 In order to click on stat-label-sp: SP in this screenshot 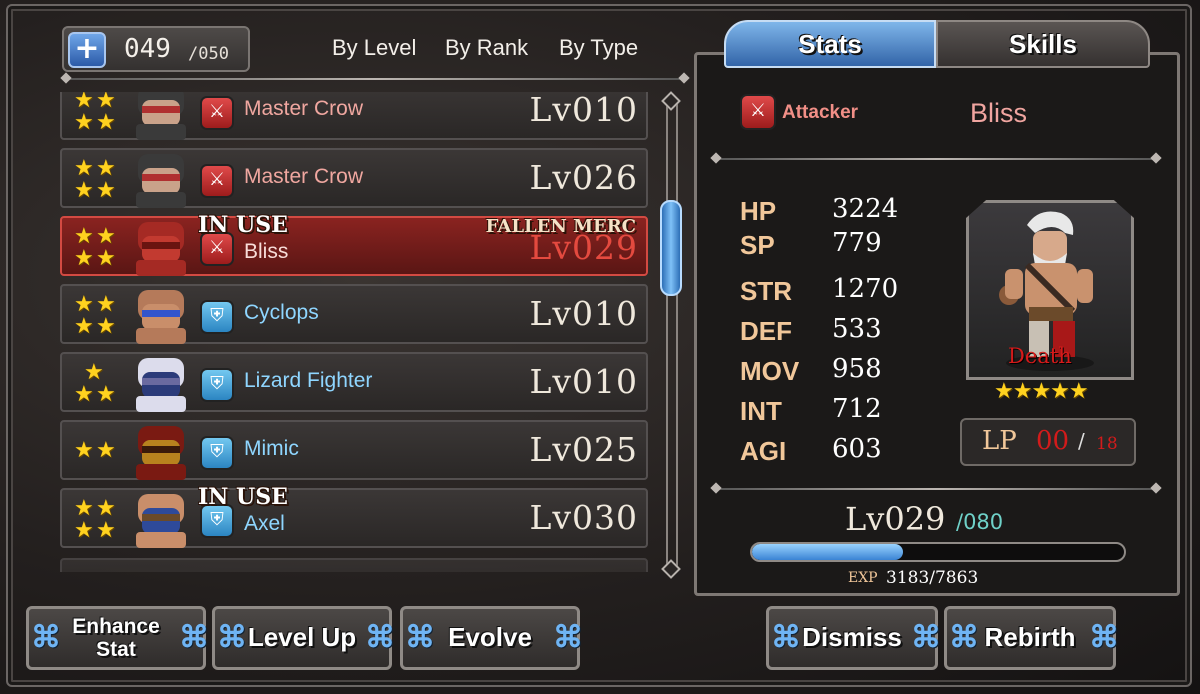, I will do `click(757, 245)`.